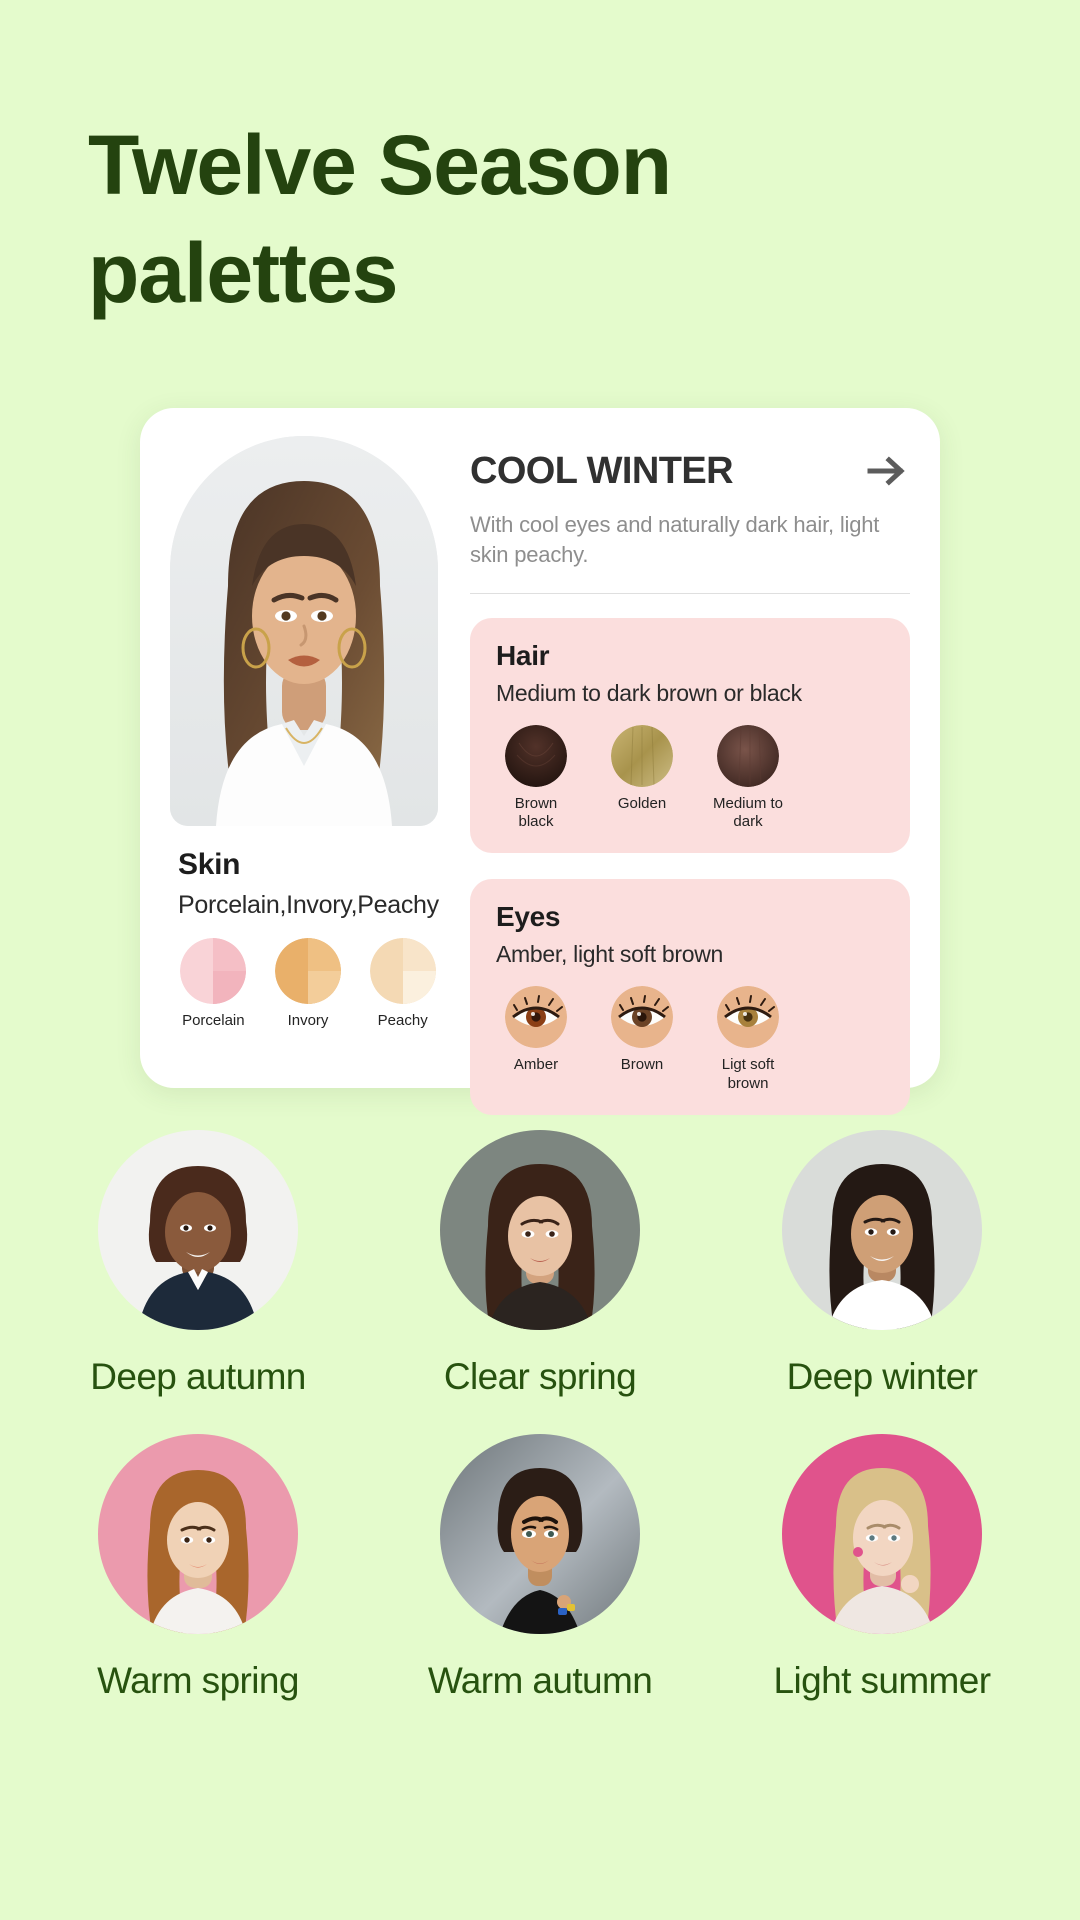 This screenshot has width=1080, height=1920. What do you see at coordinates (748, 812) in the screenshot?
I see `hair-swatch-label: Medium to dark` at bounding box center [748, 812].